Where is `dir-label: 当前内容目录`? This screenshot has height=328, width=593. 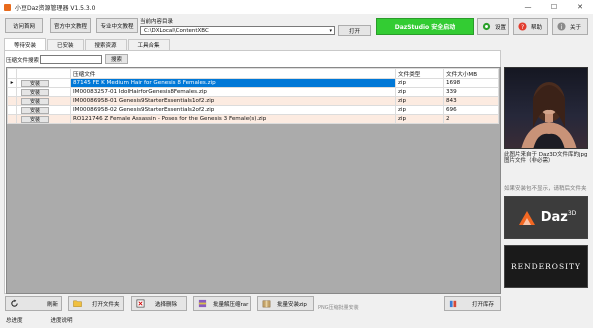
dir-label: 当前内容目录 is located at coordinates (157, 22).